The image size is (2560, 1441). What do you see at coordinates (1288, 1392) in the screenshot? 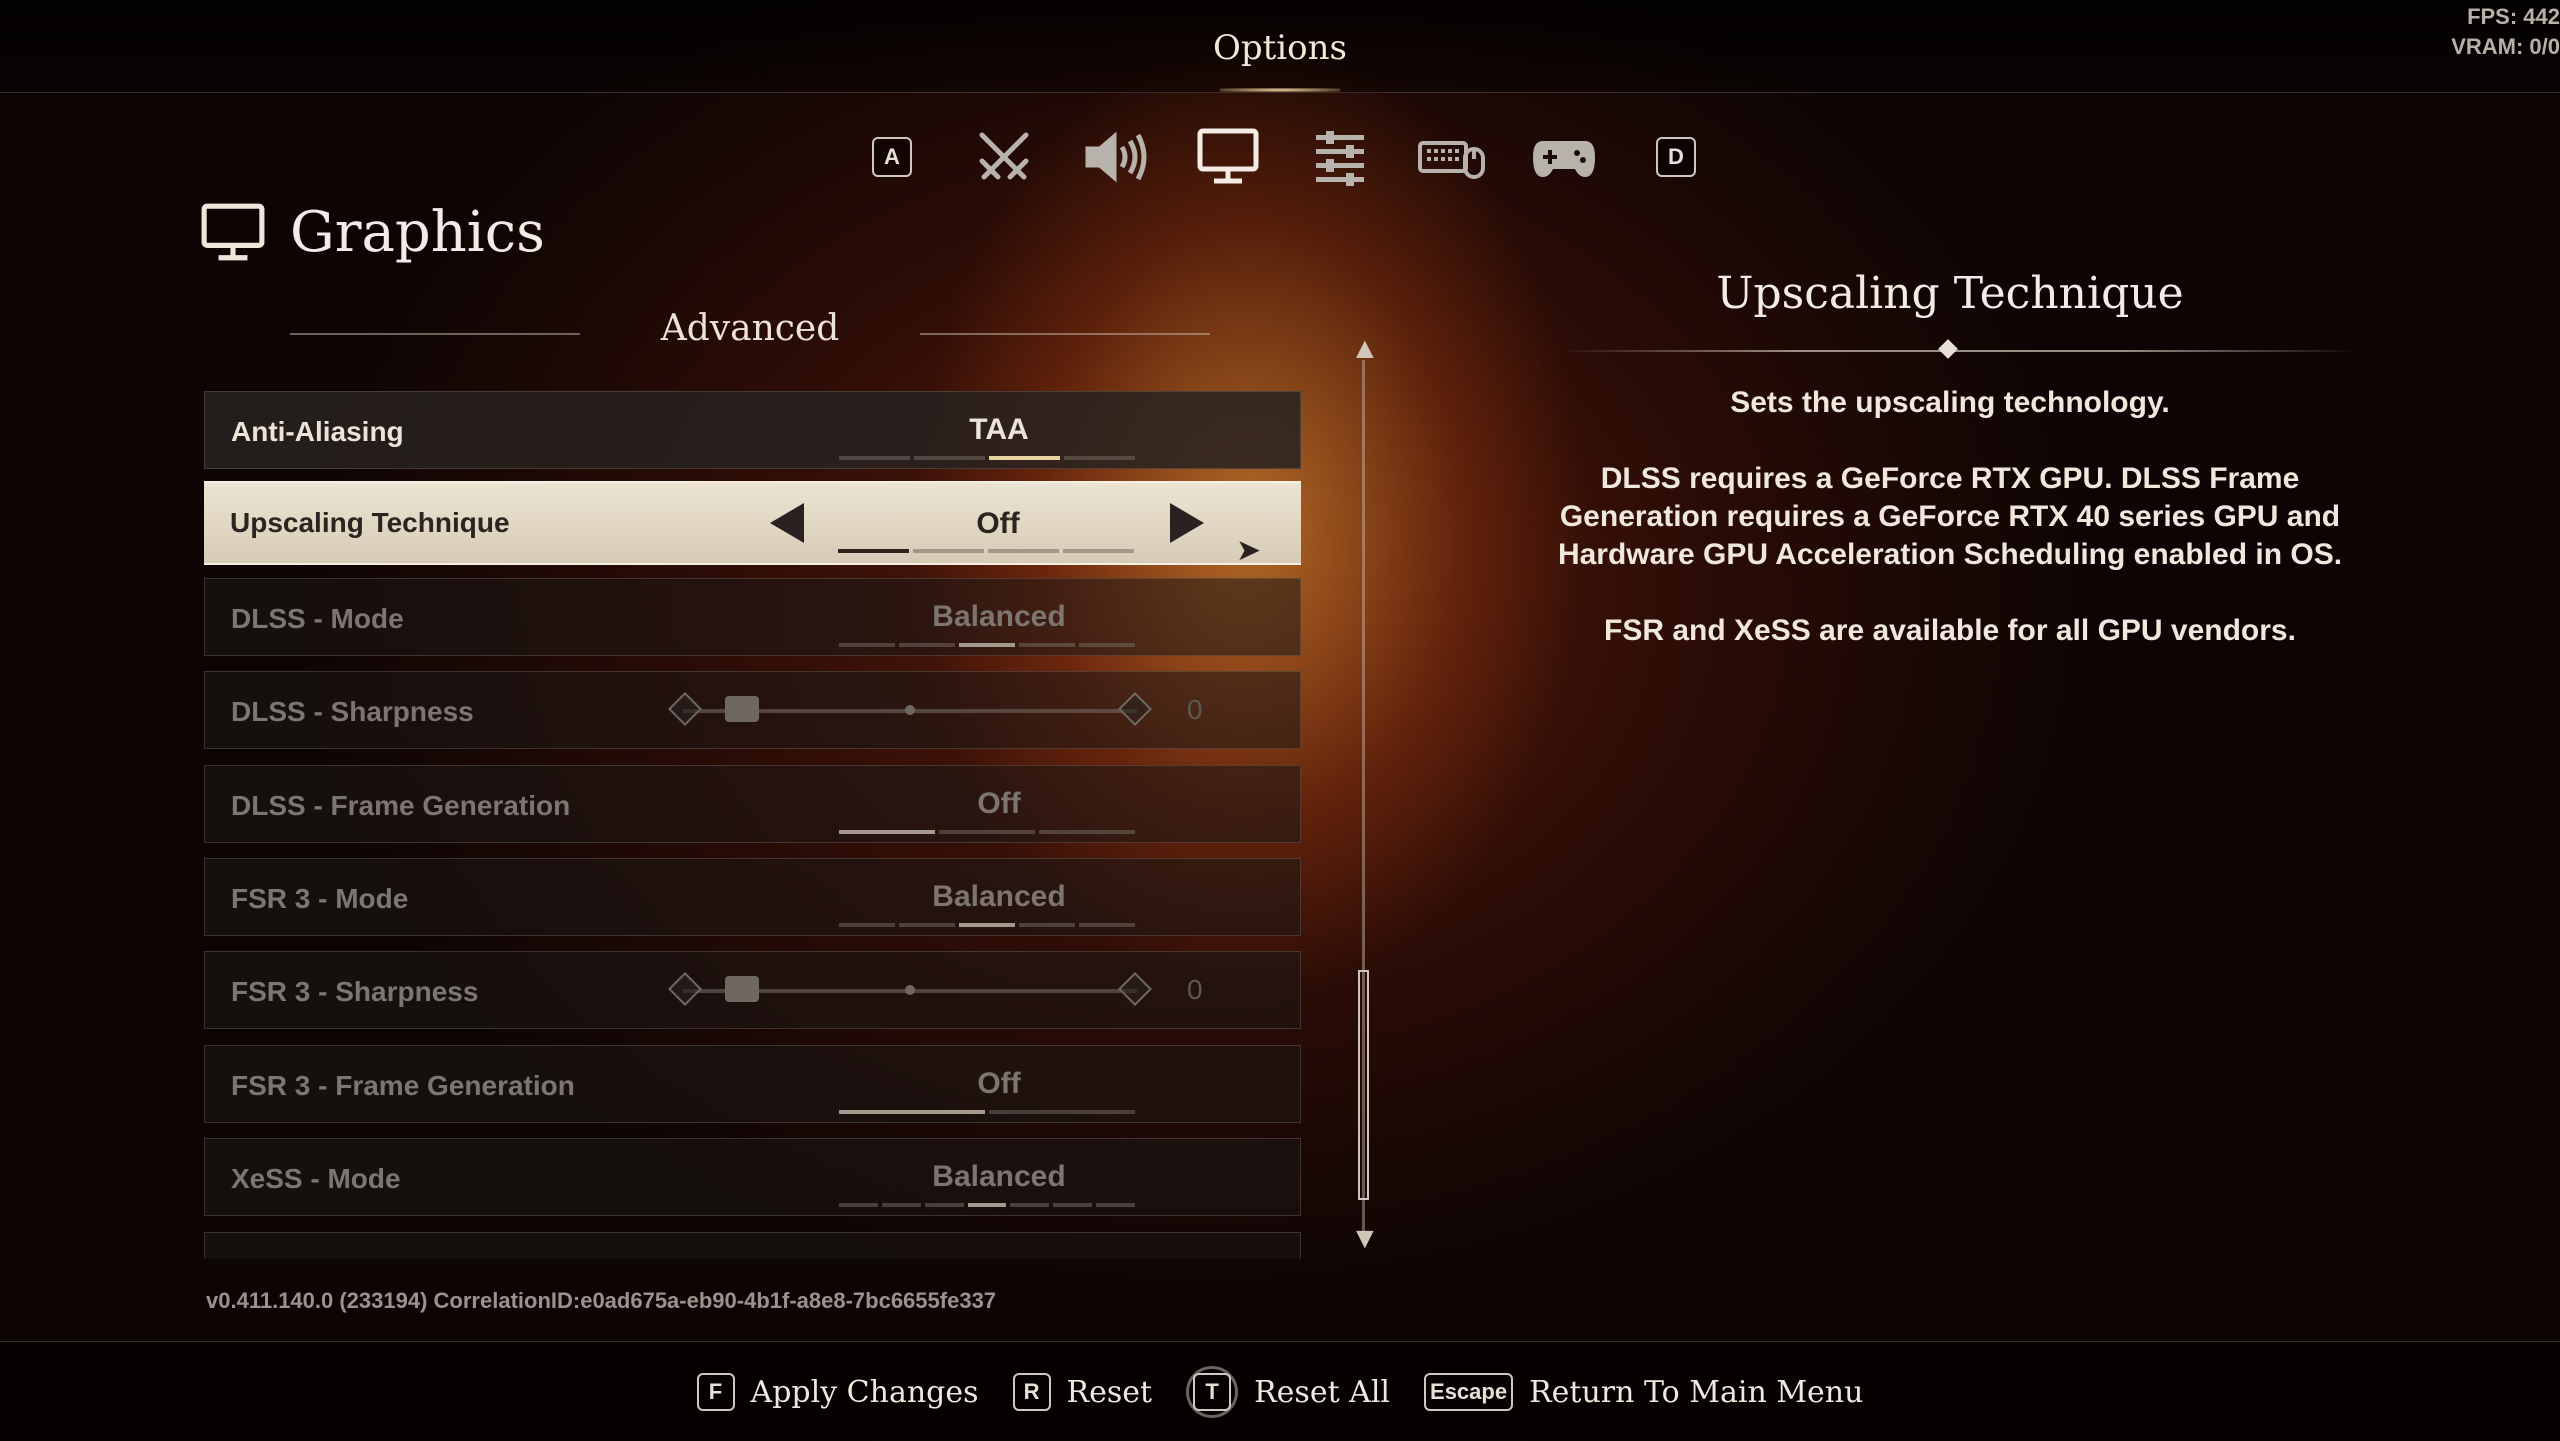
I see `reset-all-button: T Reset All` at bounding box center [1288, 1392].